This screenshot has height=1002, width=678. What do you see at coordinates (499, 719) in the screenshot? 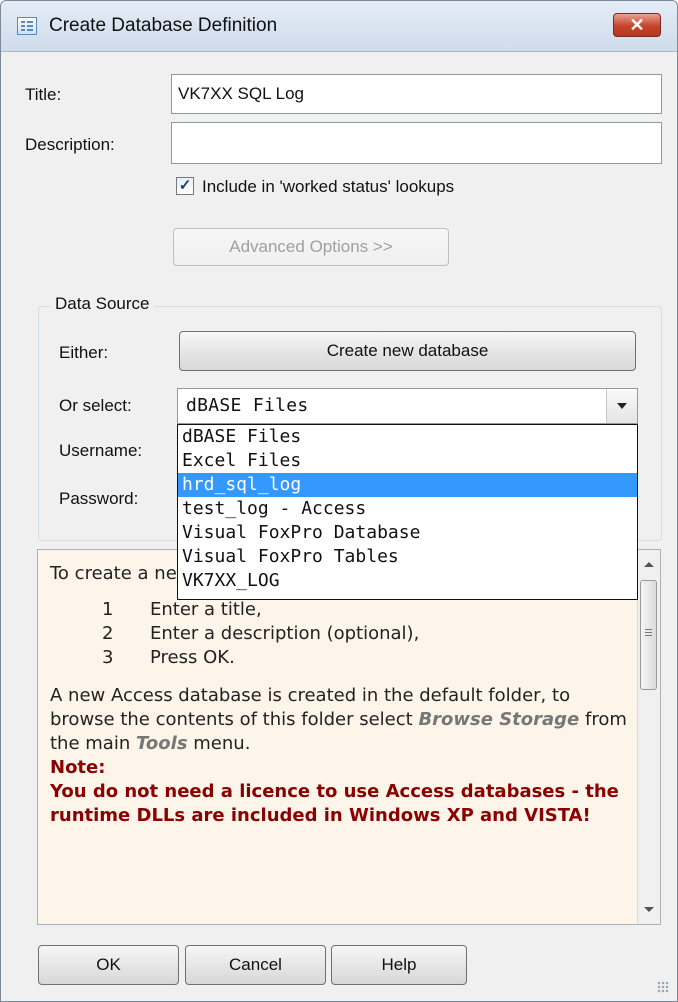
I see `browse-storage-keyword: Browse Storage` at bounding box center [499, 719].